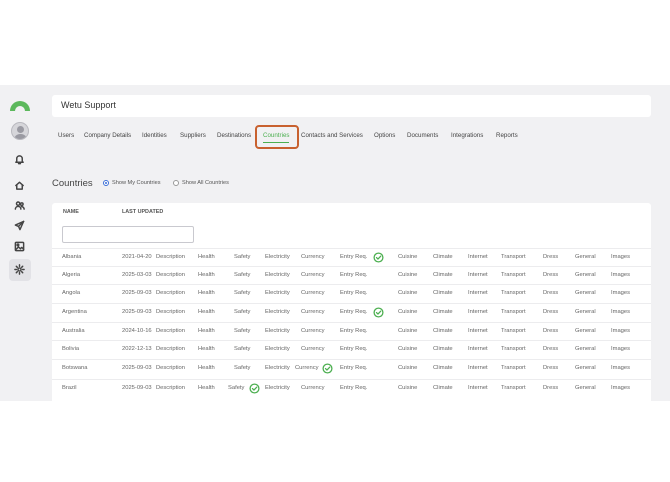 The height and width of the screenshot is (482, 670). What do you see at coordinates (19, 225) in the screenshot?
I see `send-icon` at bounding box center [19, 225].